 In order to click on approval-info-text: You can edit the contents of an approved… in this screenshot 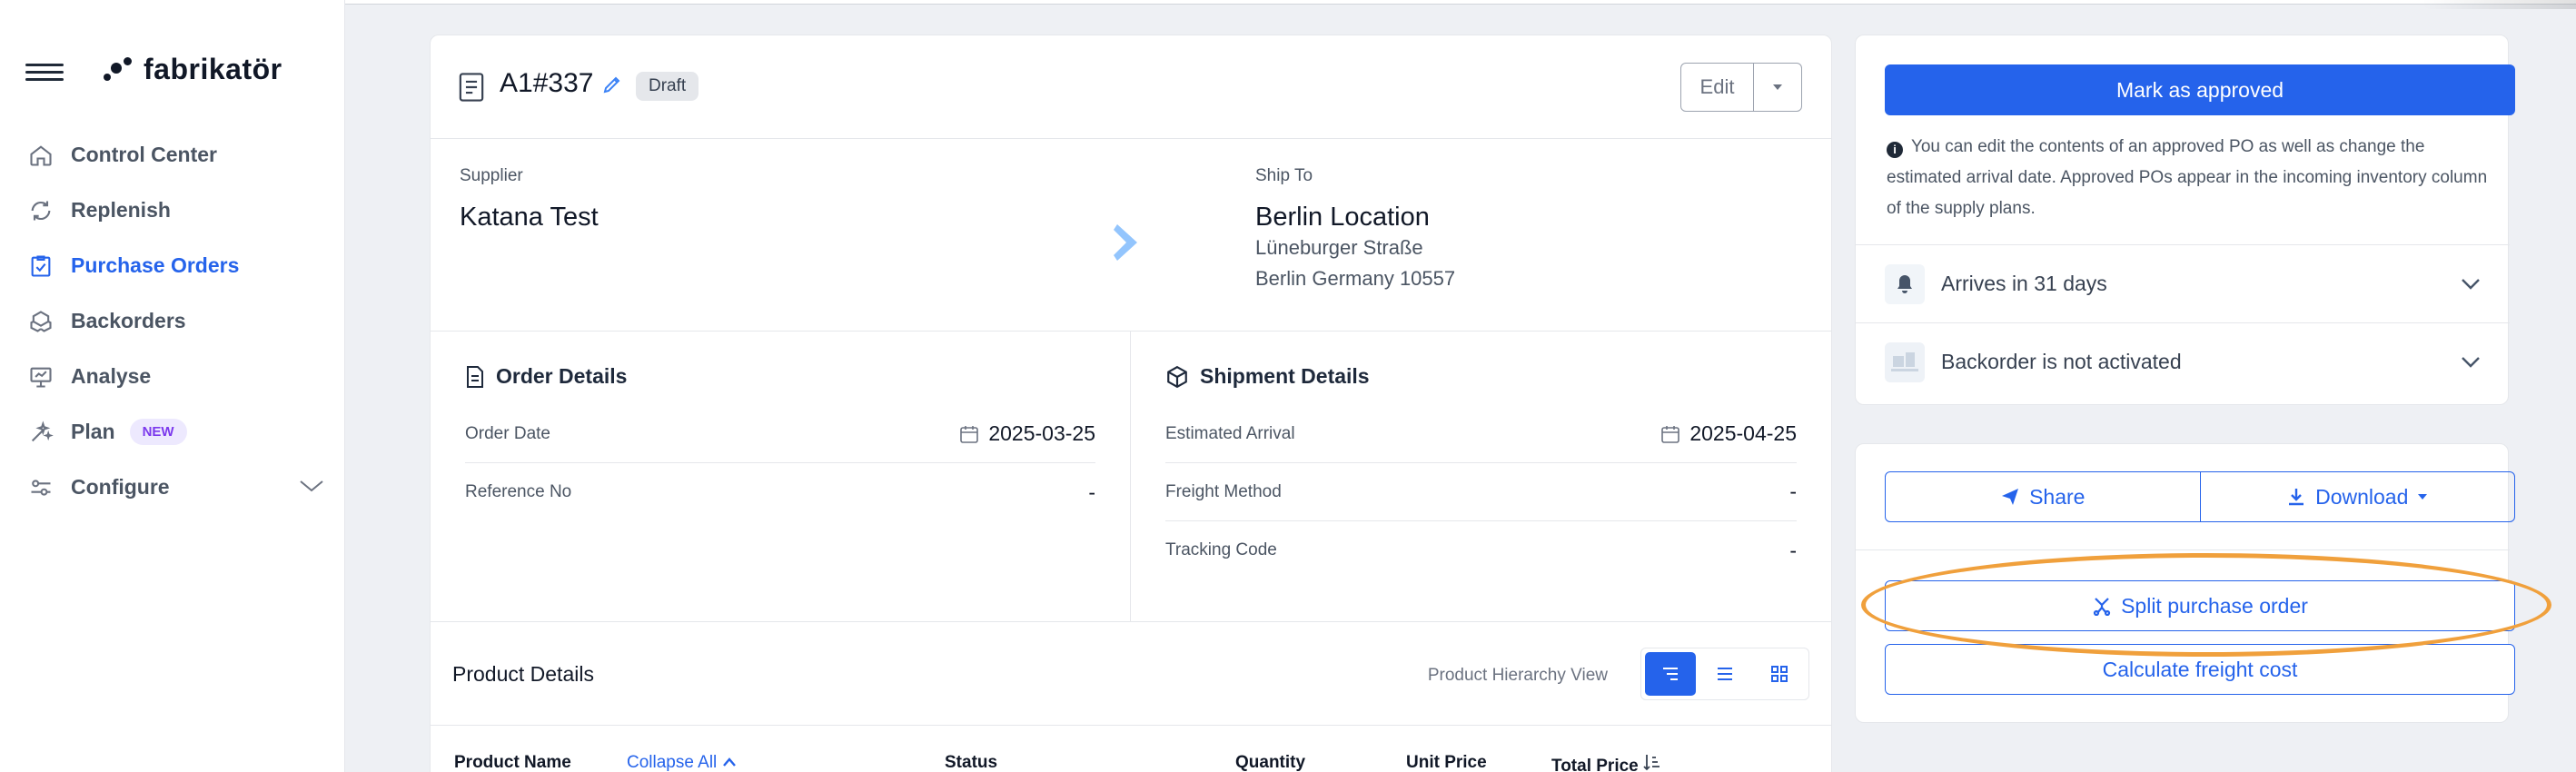, I will do `click(2187, 177)`.